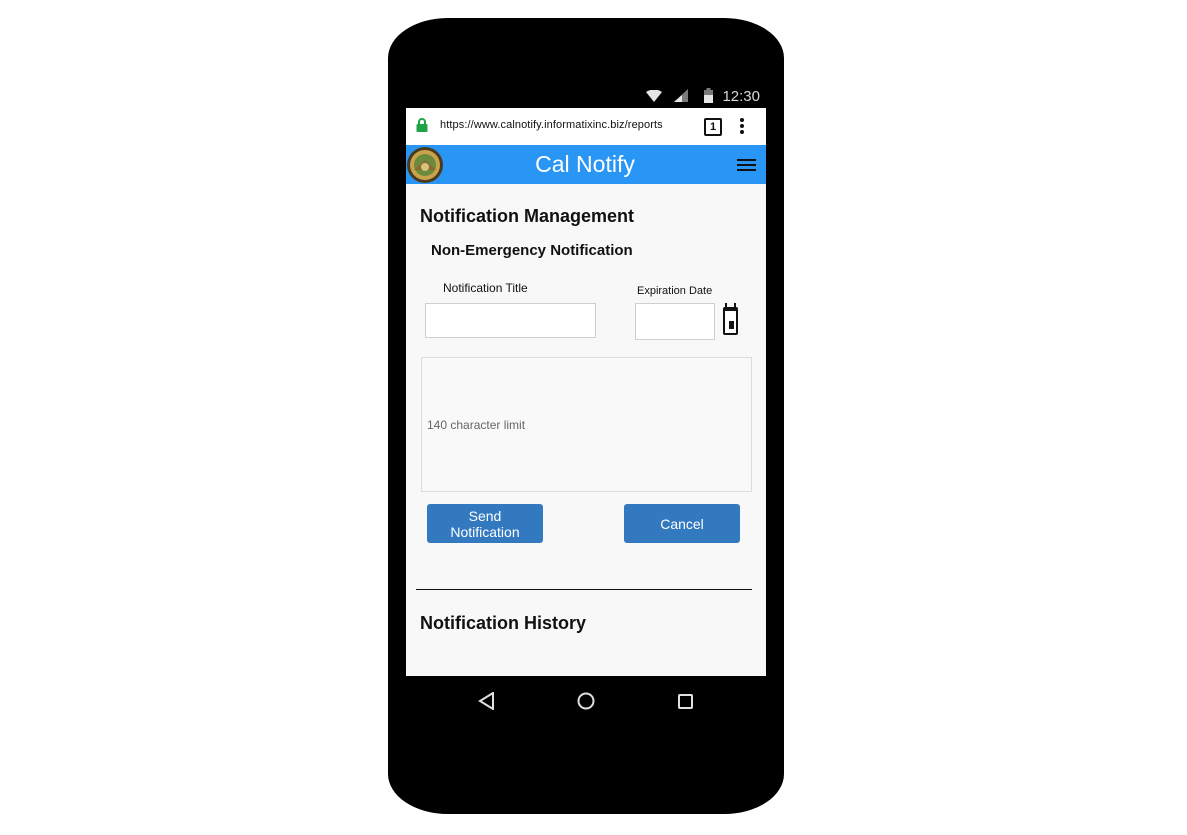  I want to click on notification-title-input, so click(510, 320).